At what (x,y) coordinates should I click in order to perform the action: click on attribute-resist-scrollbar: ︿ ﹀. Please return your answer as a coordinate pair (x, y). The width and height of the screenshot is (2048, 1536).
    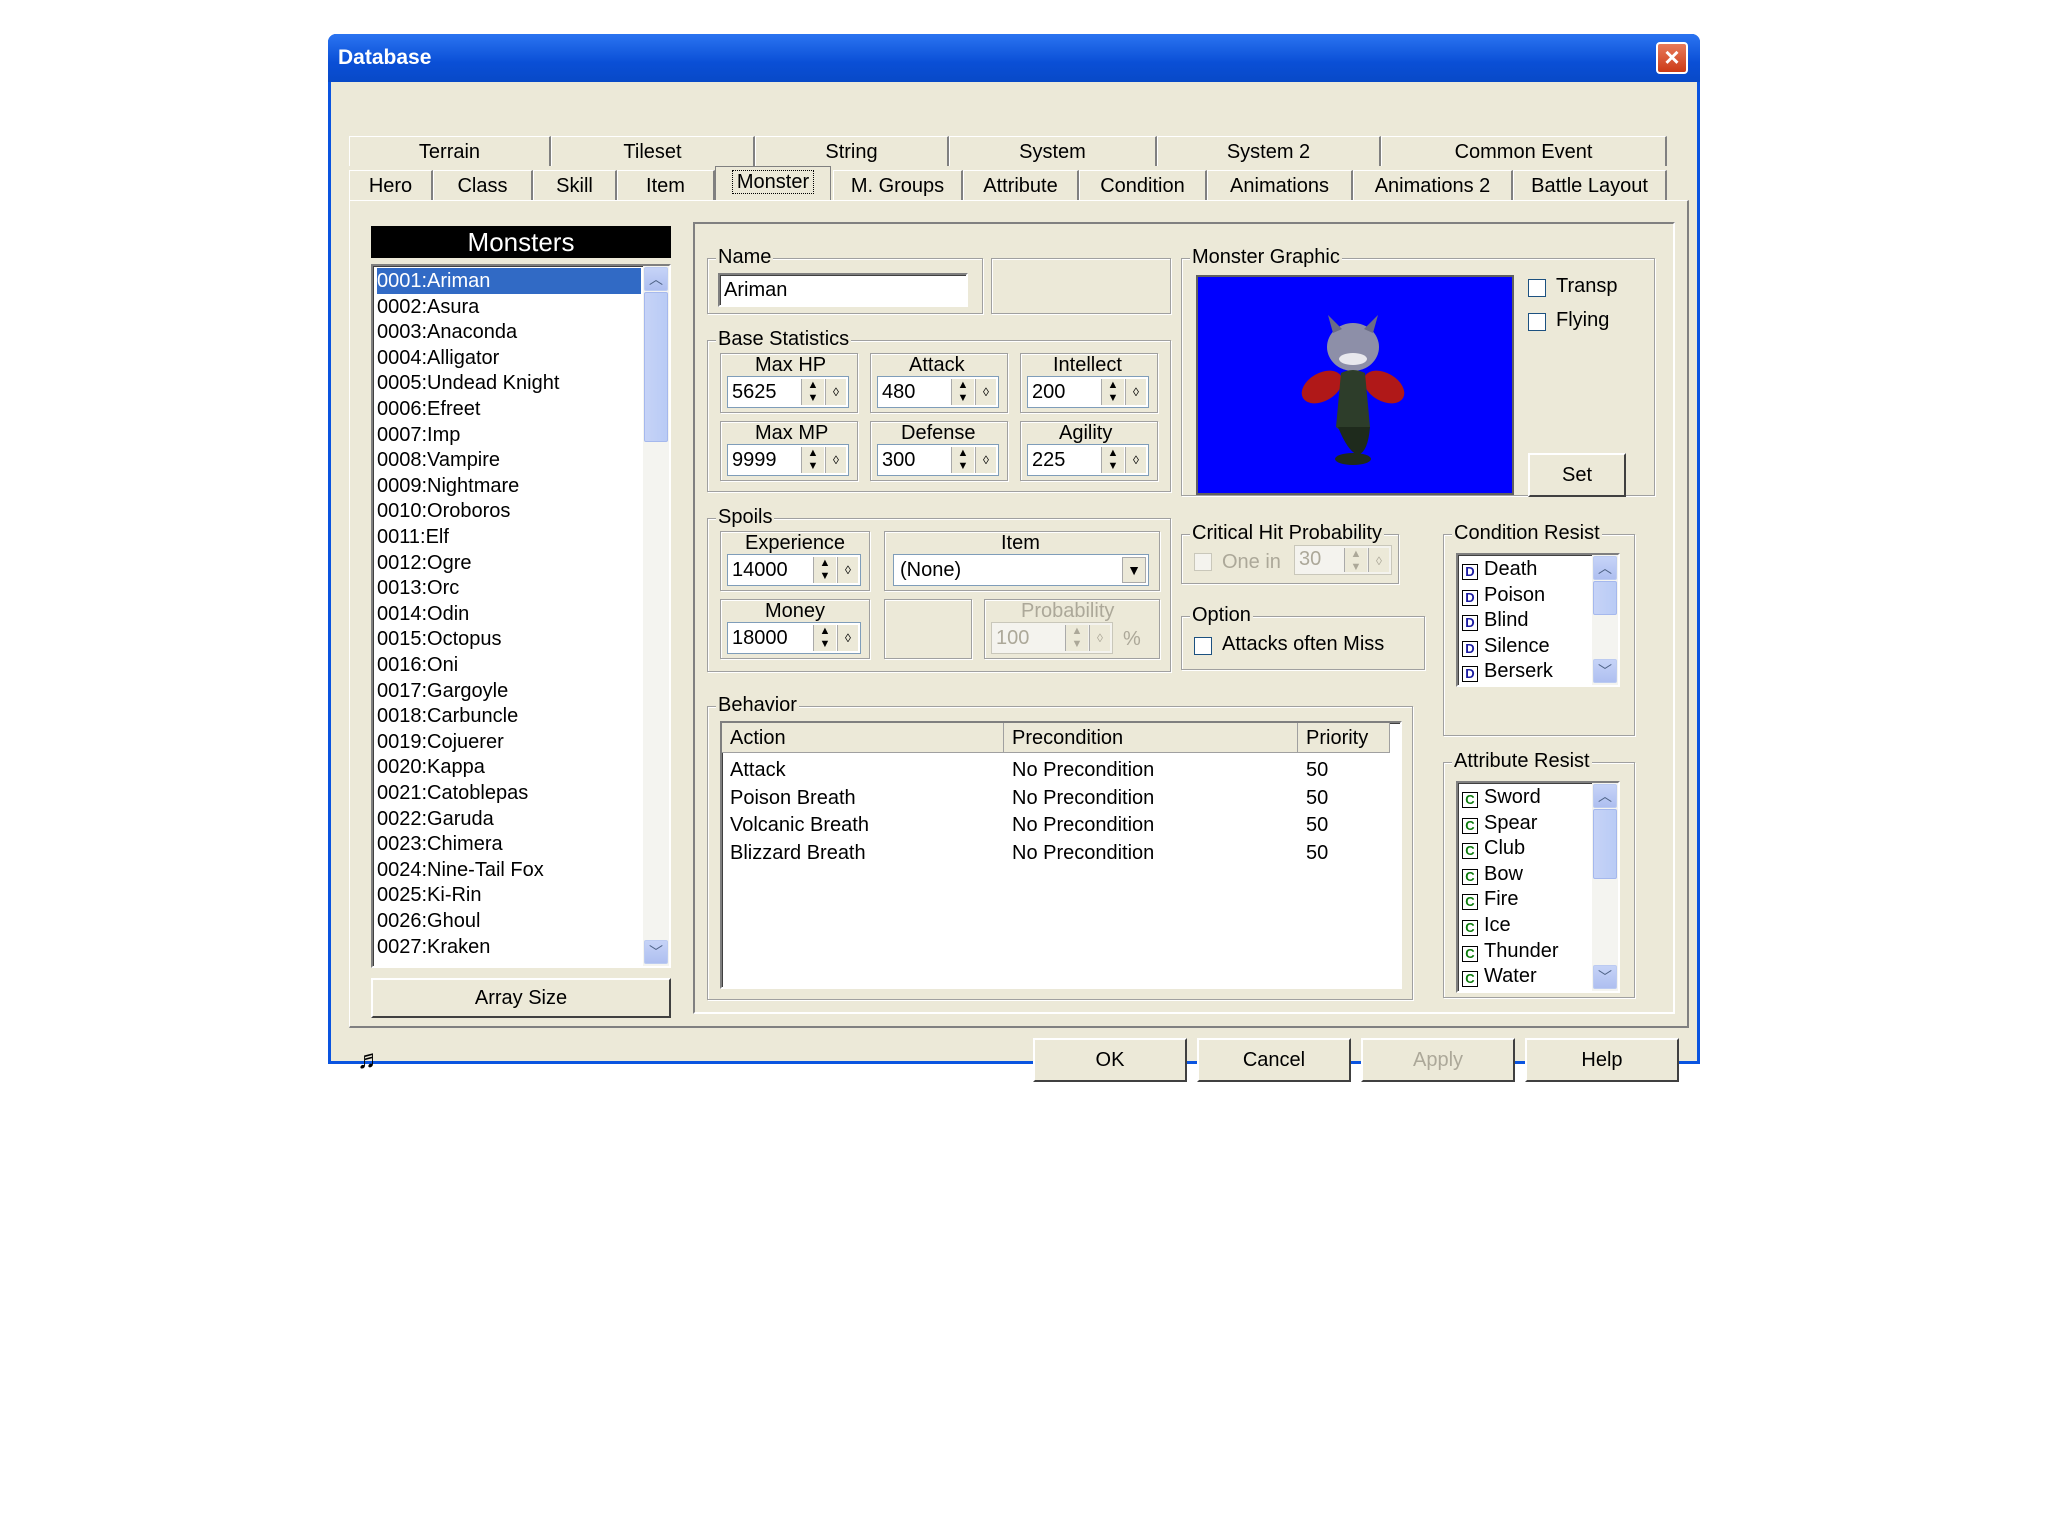
    Looking at the image, I should click on (1605, 887).